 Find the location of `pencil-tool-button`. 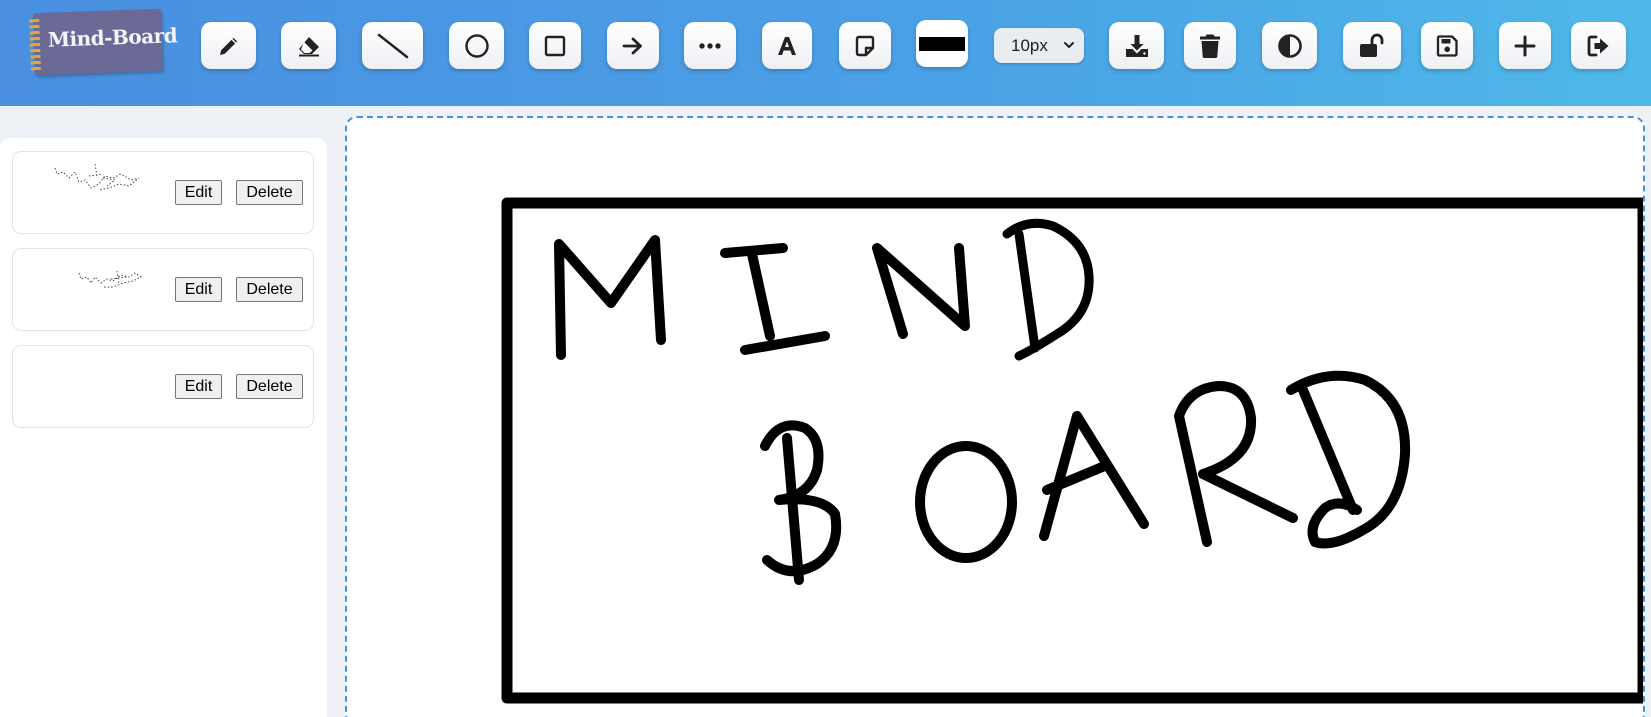

pencil-tool-button is located at coordinates (228, 45).